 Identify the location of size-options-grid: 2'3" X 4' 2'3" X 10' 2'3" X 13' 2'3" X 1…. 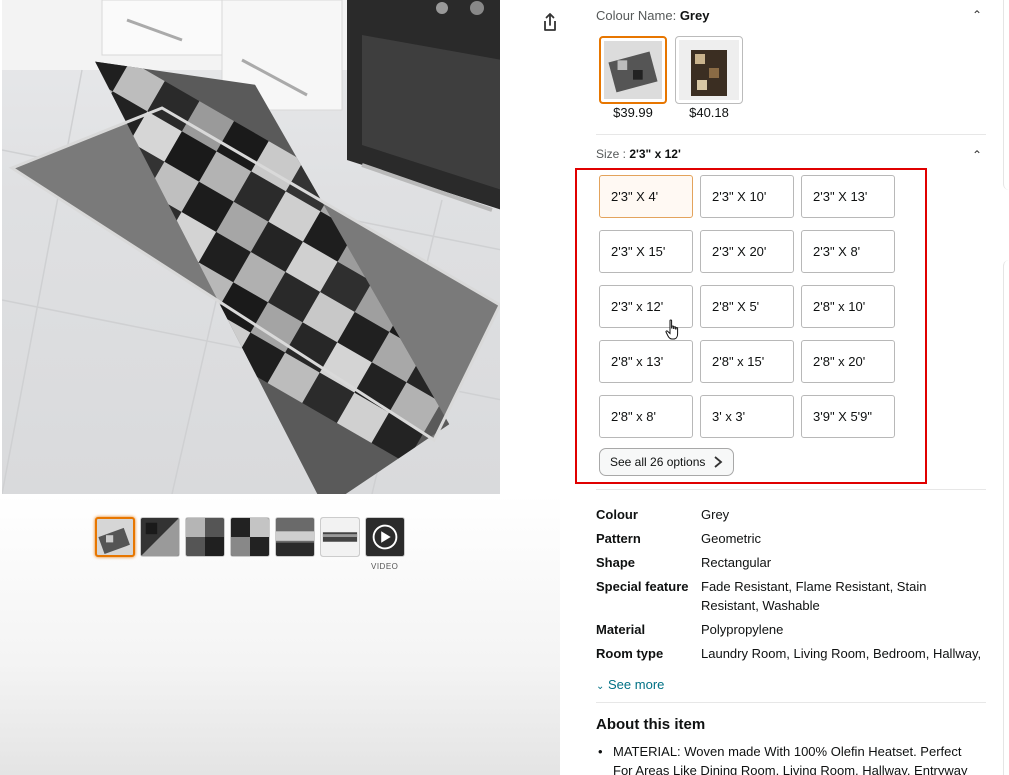
(747, 306).